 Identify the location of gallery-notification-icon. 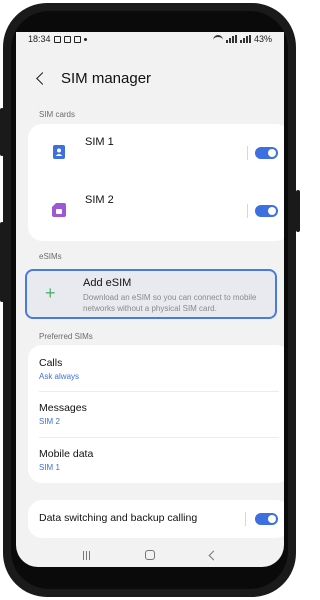
(57, 39).